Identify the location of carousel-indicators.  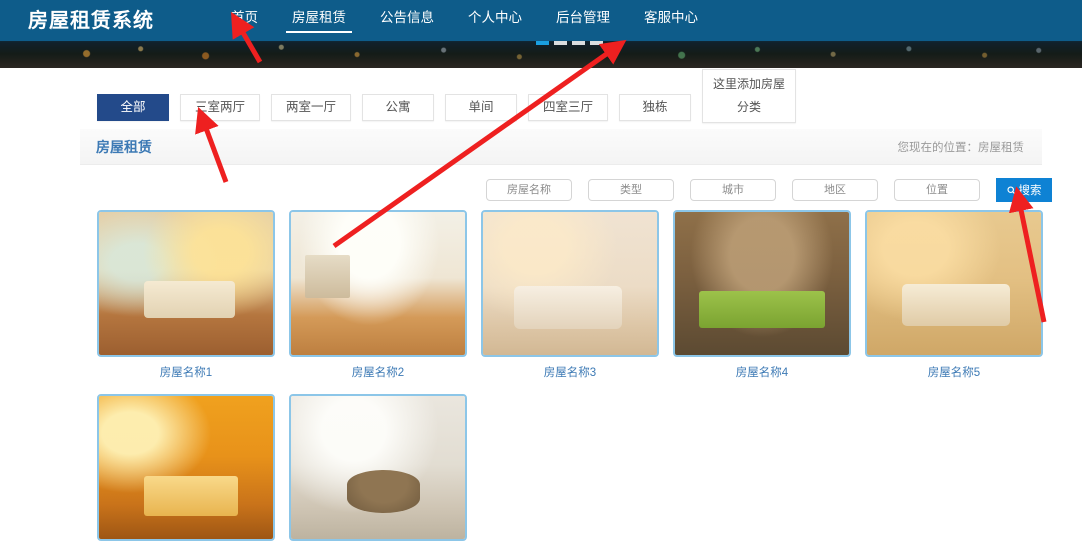
(569, 43).